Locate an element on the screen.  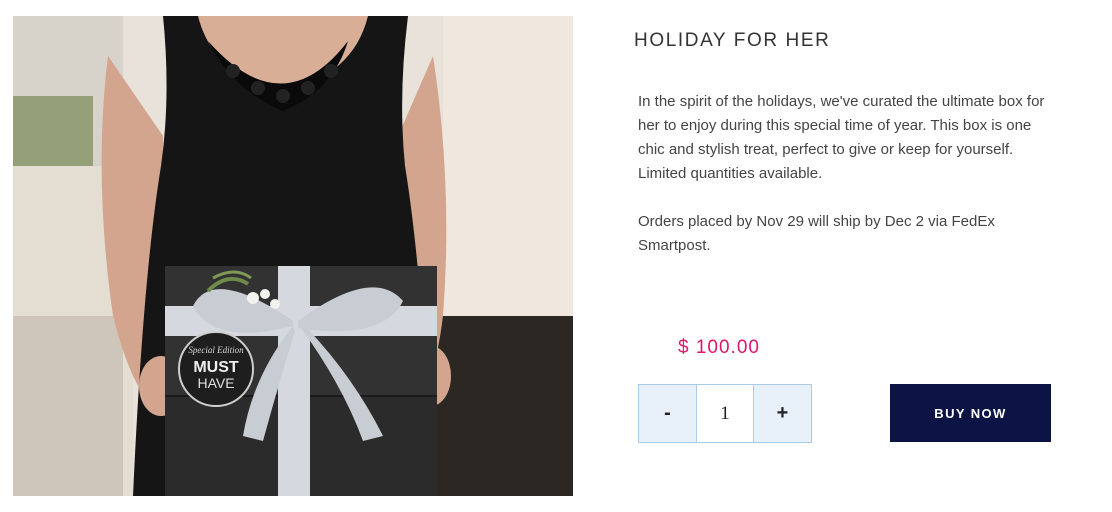
quantity-input: 1 is located at coordinates (725, 413).